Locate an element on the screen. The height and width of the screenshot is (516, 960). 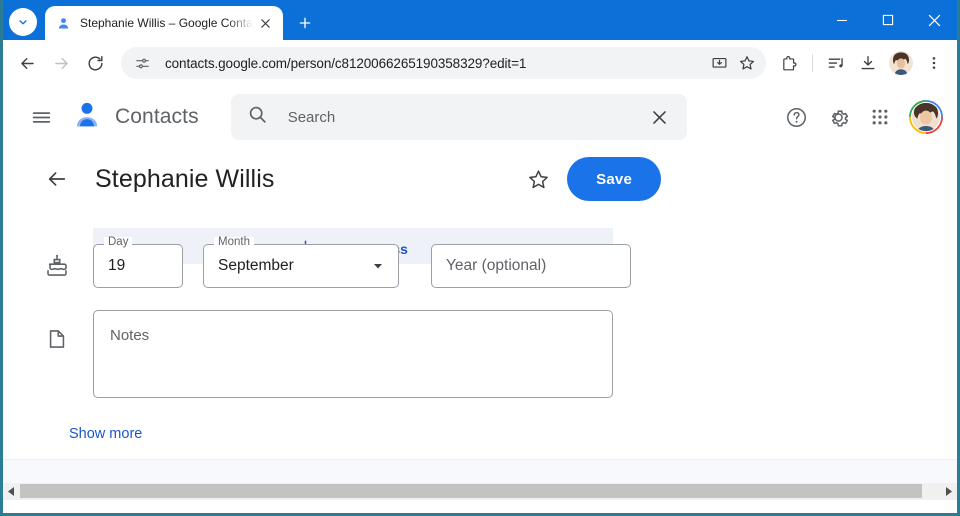
app-bar-actions is located at coordinates (860, 117).